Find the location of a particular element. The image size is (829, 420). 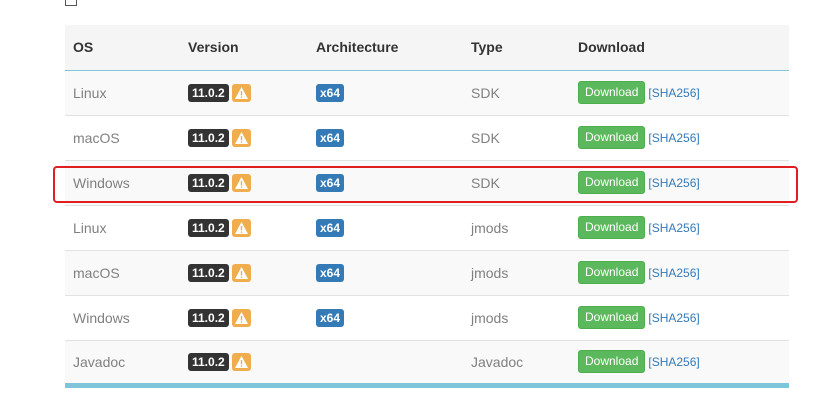

table-row: Windows 11.0.2 x64 SDK Download [SHA256] is located at coordinates (427, 182).